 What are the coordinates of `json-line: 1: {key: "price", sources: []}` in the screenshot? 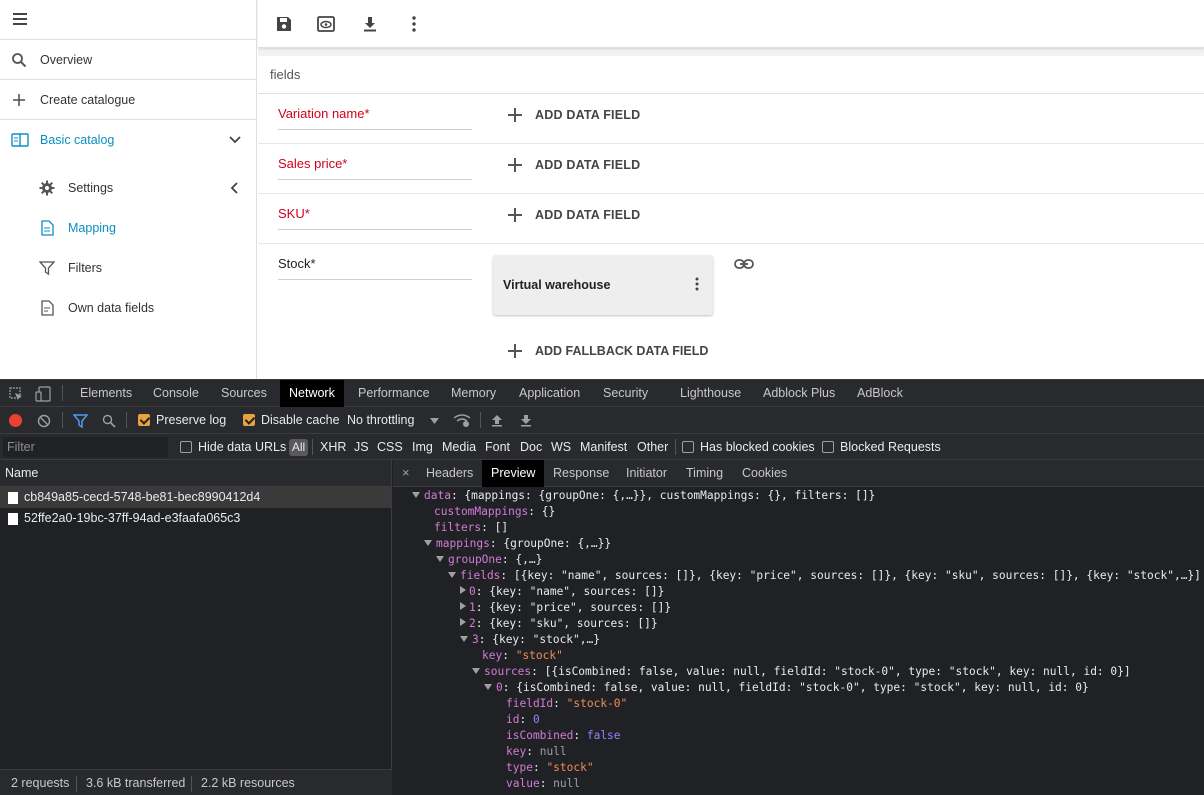 It's located at (565, 608).